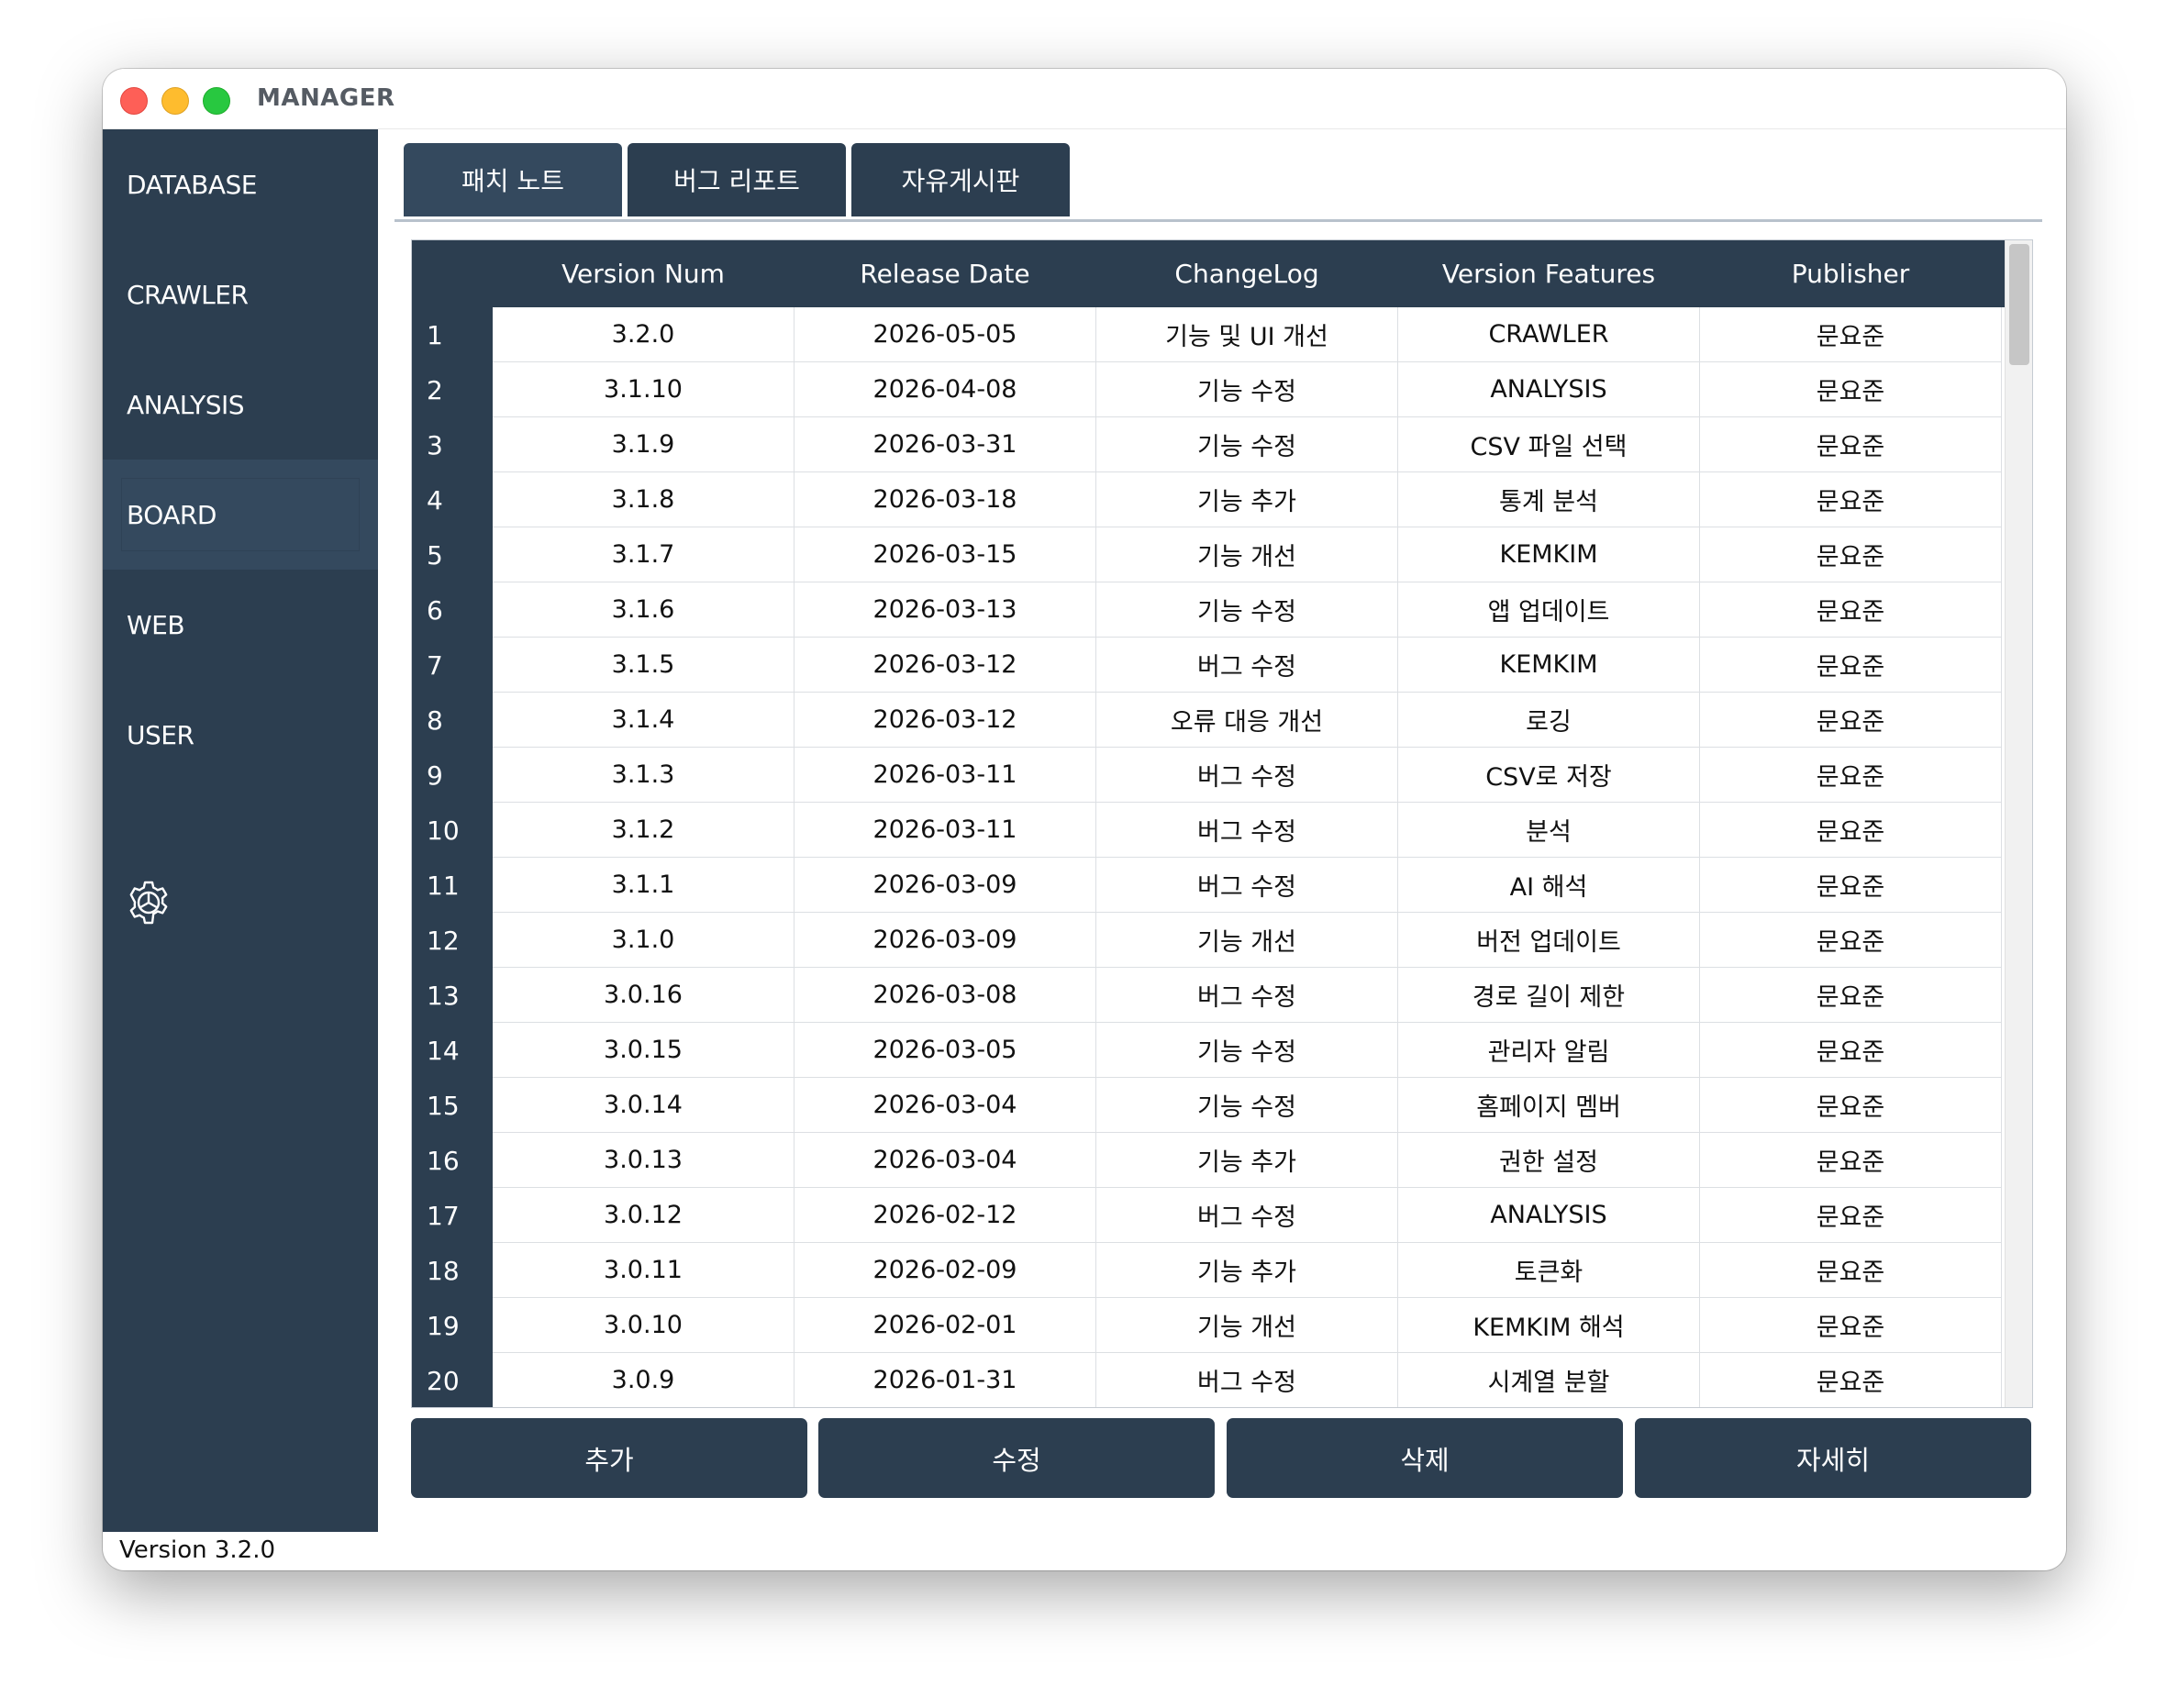 The height and width of the screenshot is (1708, 2167). What do you see at coordinates (644, 940) in the screenshot?
I see `table-cell: 3.1.0` at bounding box center [644, 940].